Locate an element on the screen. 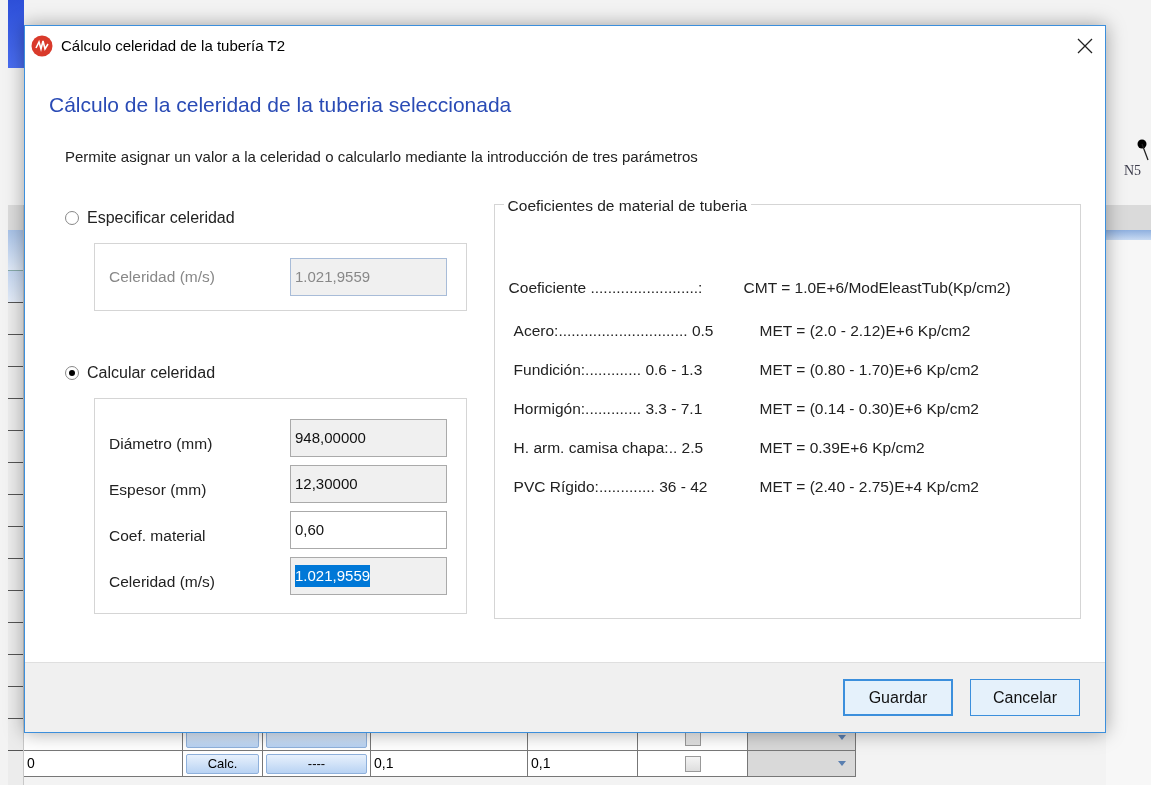 The height and width of the screenshot is (785, 1151). dialog-button: Guardar is located at coordinates (898, 697).